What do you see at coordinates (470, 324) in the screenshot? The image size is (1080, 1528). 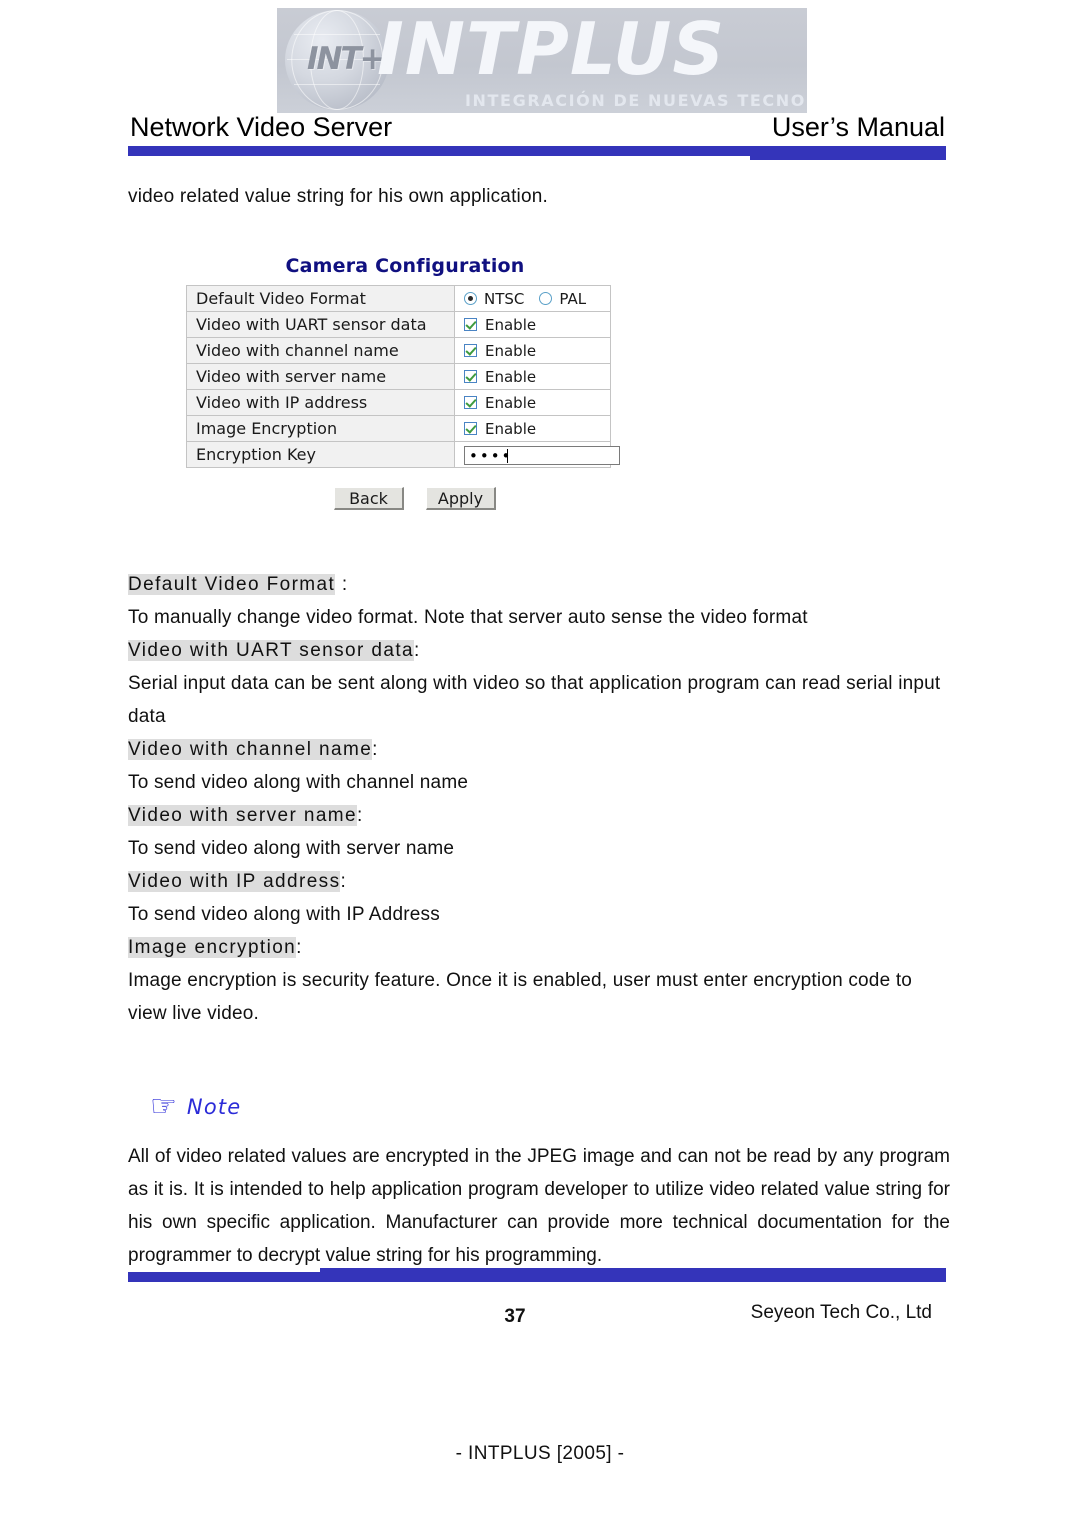 I see `checkbox-video-with-uart-sensor-data` at bounding box center [470, 324].